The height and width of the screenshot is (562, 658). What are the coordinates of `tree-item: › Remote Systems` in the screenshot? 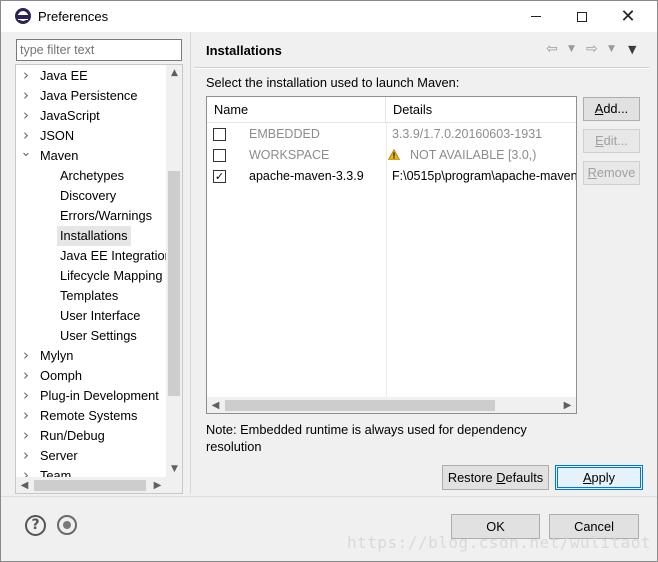 It's located at (91, 416).